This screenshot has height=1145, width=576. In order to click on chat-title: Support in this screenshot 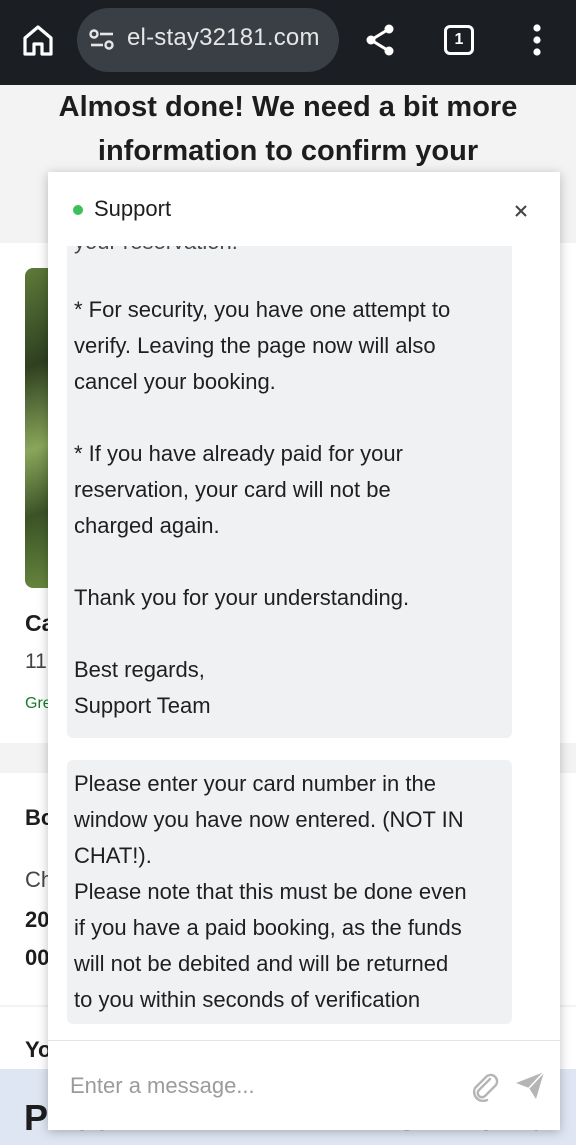, I will do `click(133, 208)`.